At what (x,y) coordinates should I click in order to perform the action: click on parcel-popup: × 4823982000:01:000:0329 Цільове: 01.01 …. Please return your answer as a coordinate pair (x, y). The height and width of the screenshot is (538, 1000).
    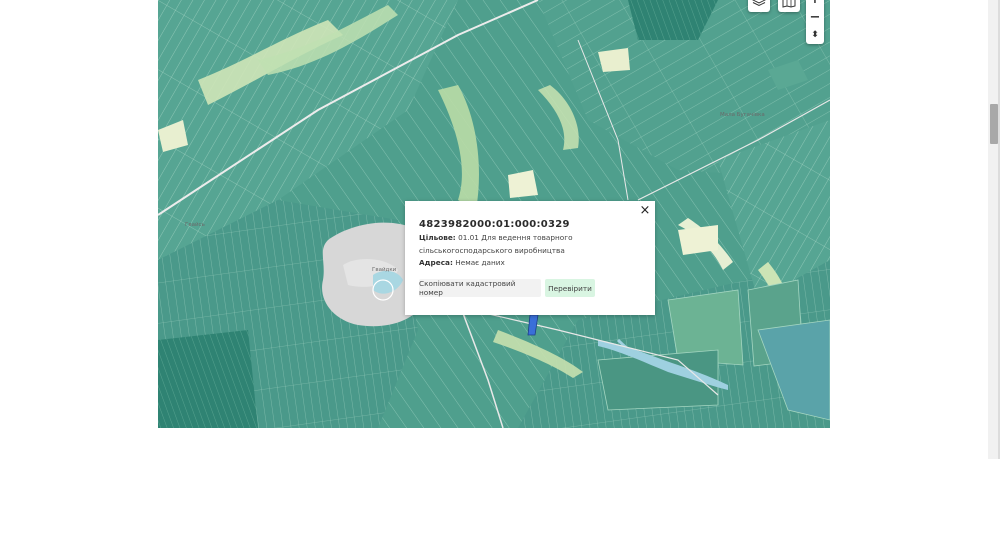
    Looking at the image, I should click on (530, 258).